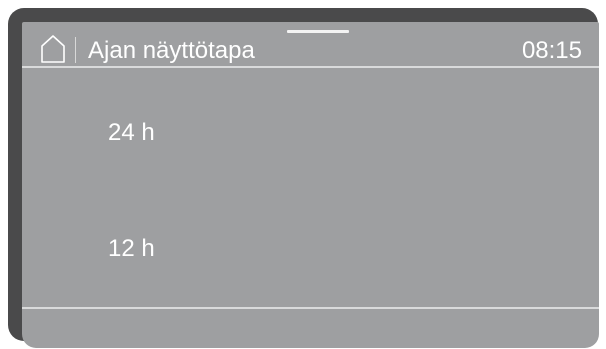 This screenshot has width=606, height=349. What do you see at coordinates (310, 328) in the screenshot?
I see `footer-bar` at bounding box center [310, 328].